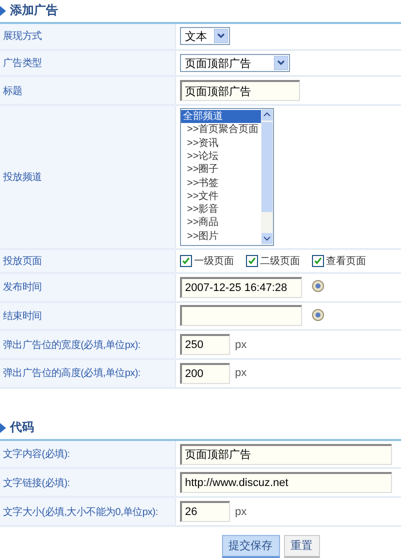 The width and height of the screenshot is (401, 558). I want to click on field-label: 标题, so click(88, 90).